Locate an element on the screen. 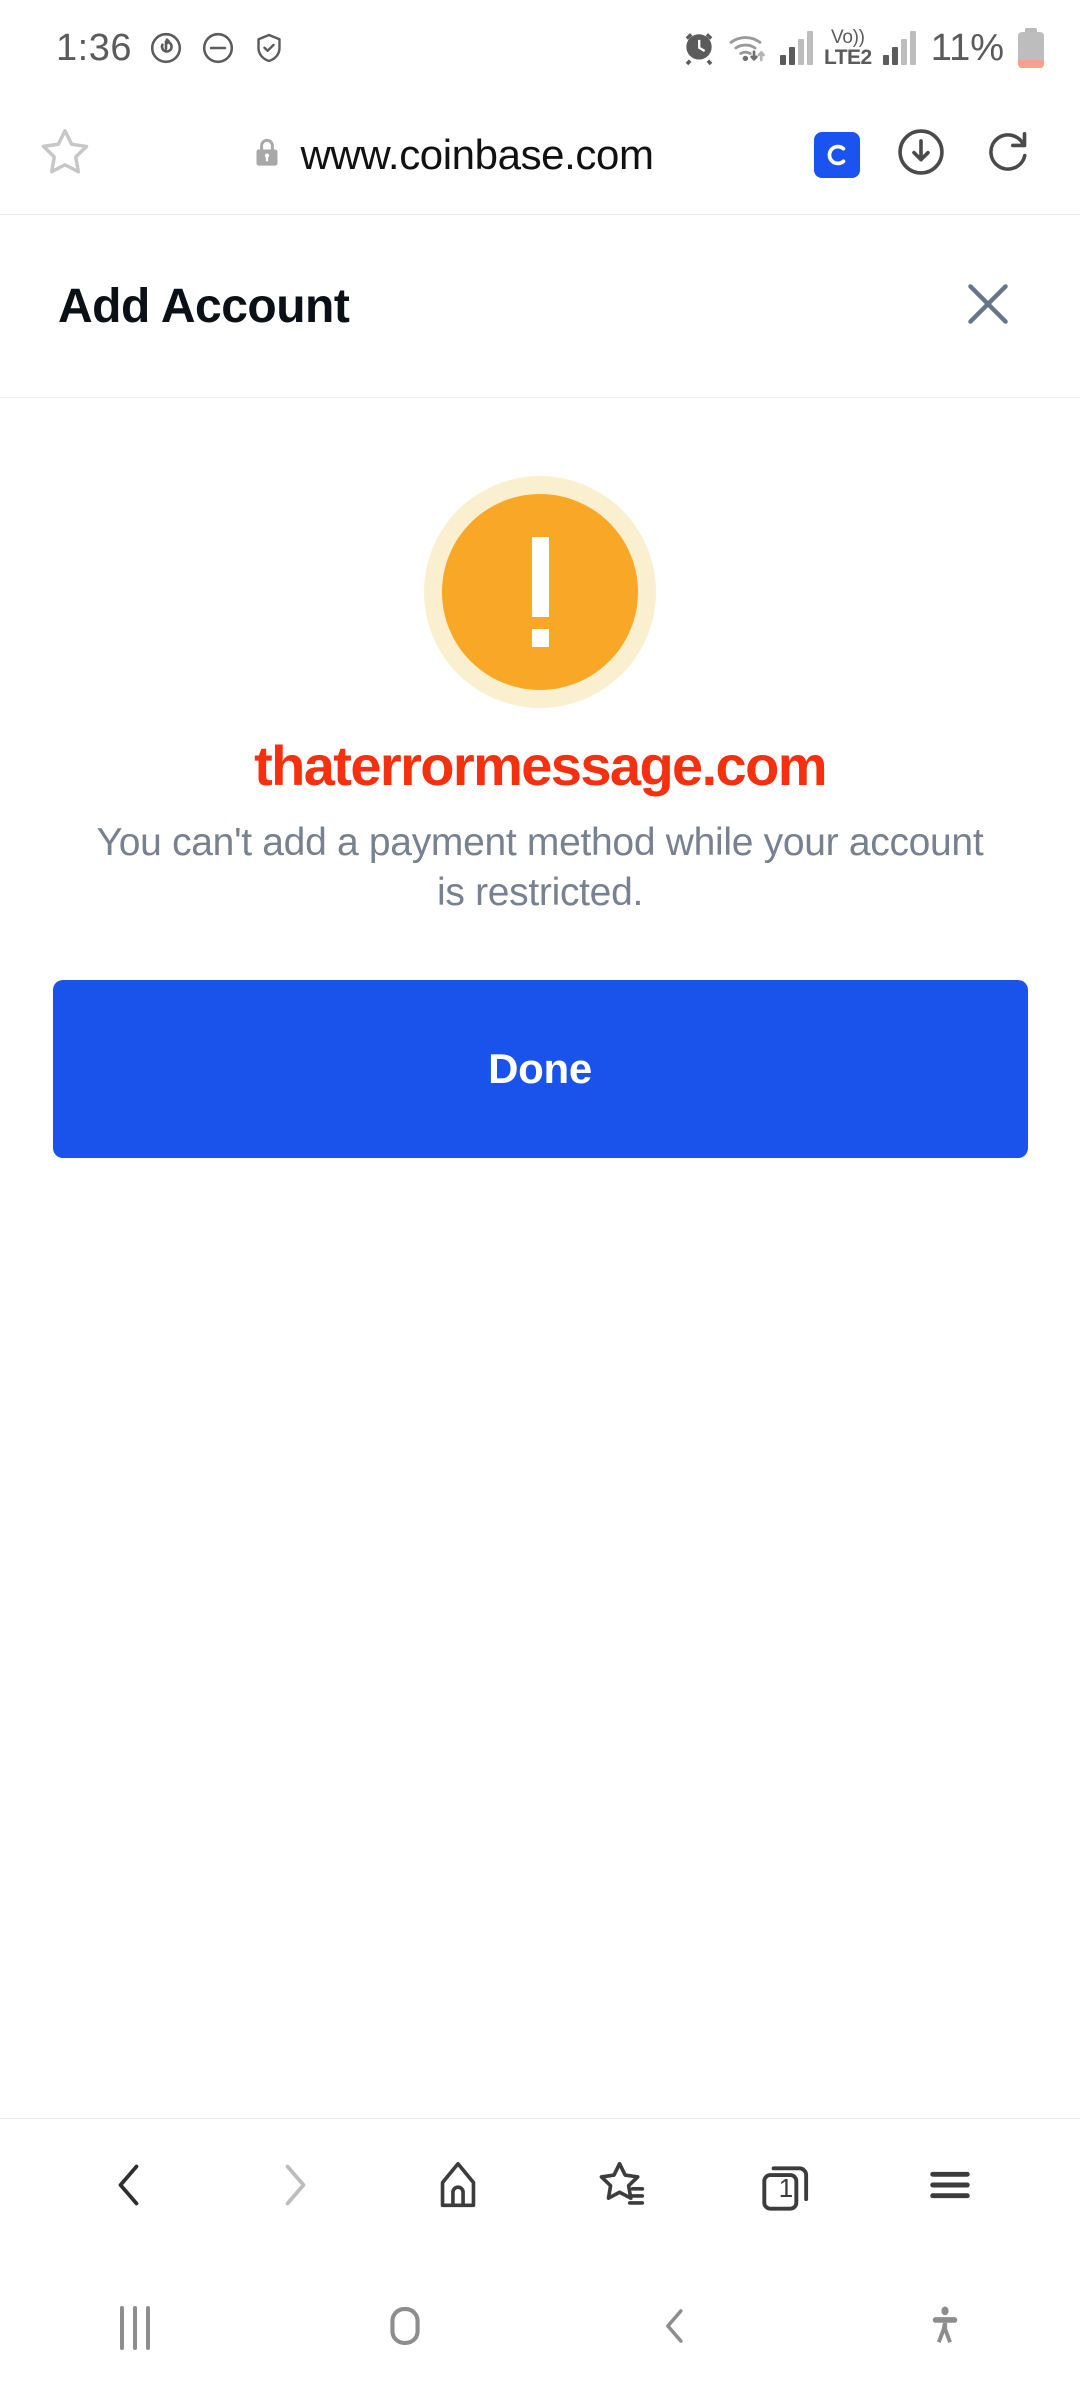 This screenshot has width=1080, height=2400. star-outline-icon is located at coordinates (65, 154).